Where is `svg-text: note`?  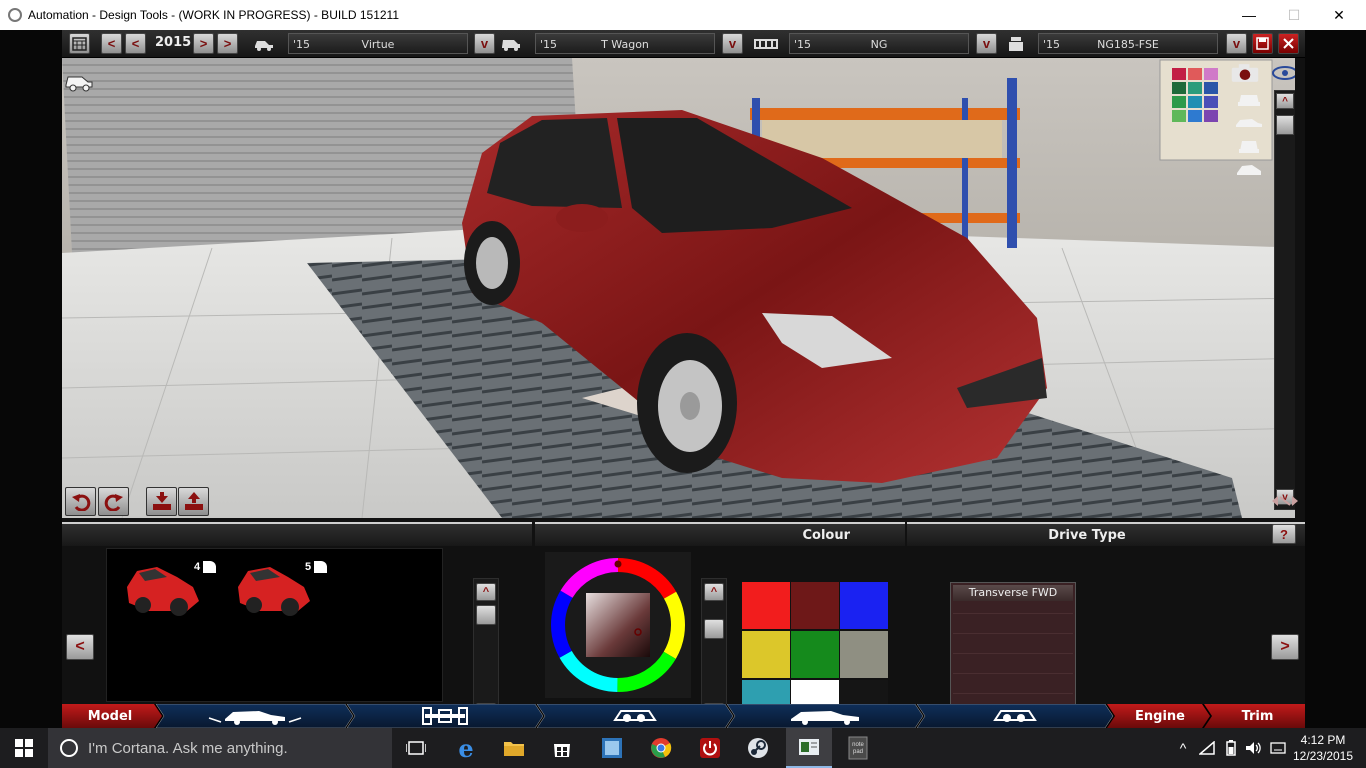
svg-text: note is located at coordinates (858, 745).